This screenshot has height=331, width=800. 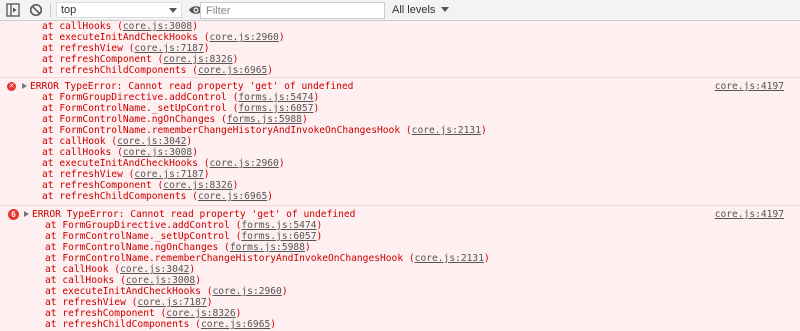 What do you see at coordinates (13, 10) in the screenshot?
I see `show-sidebar-icon` at bounding box center [13, 10].